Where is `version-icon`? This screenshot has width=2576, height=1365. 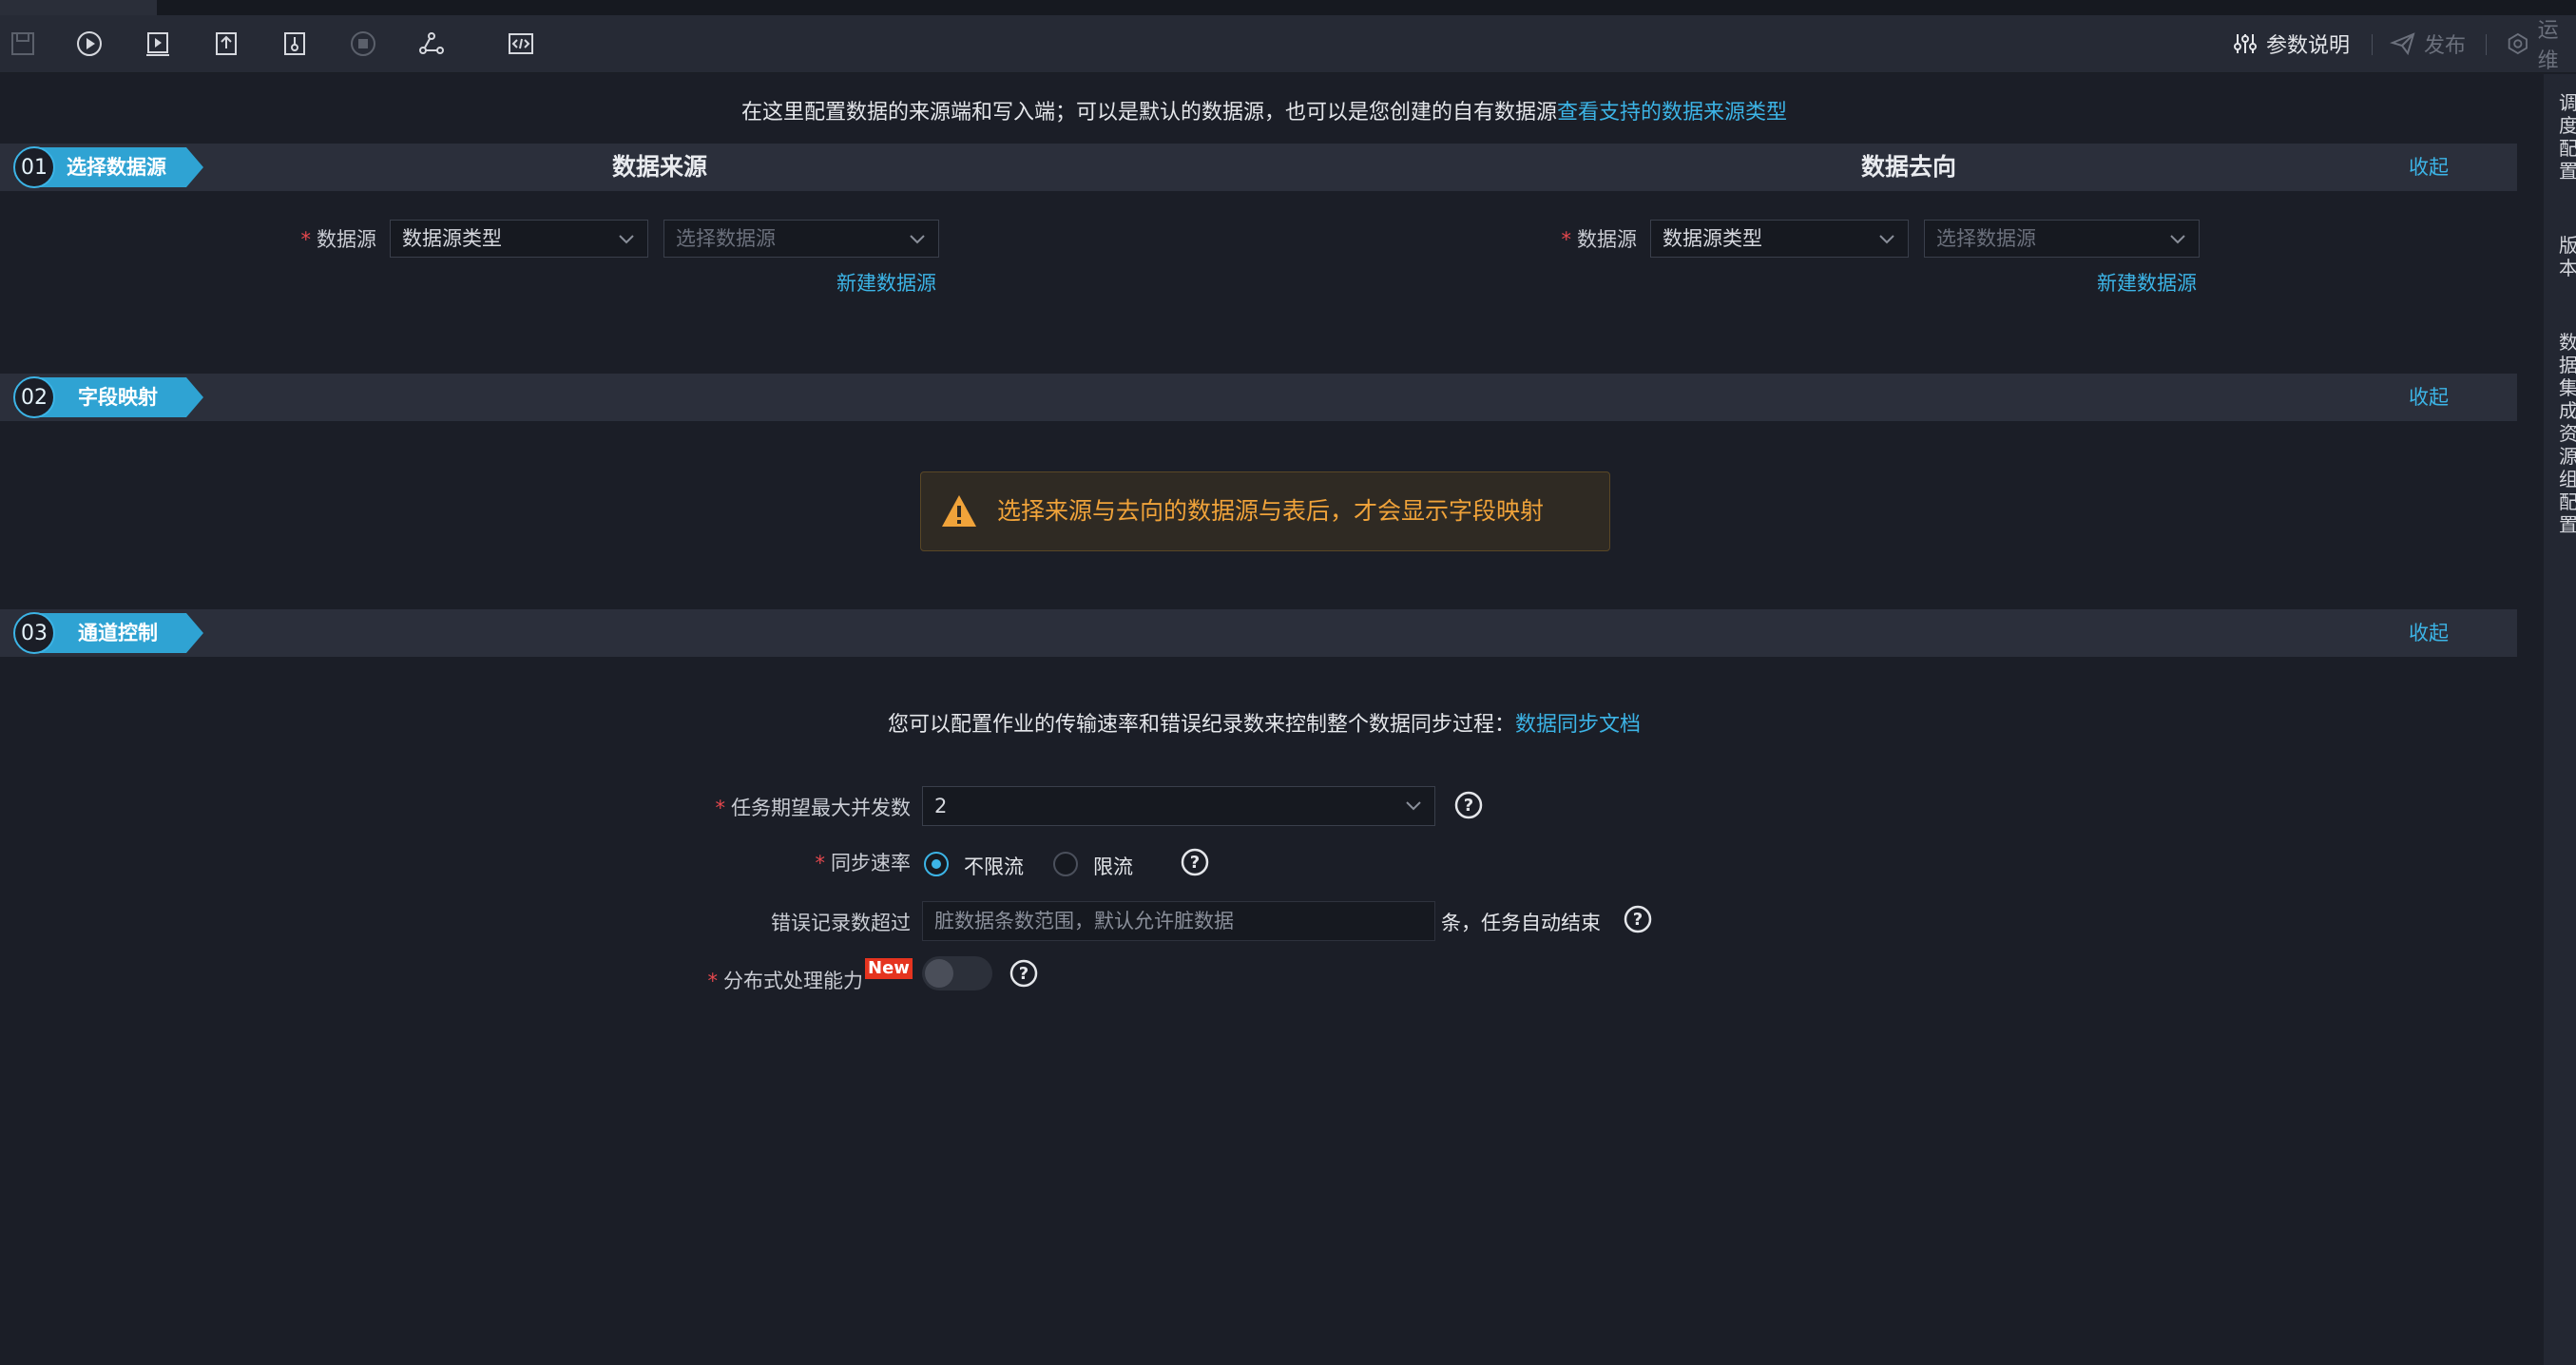 version-icon is located at coordinates (295, 44).